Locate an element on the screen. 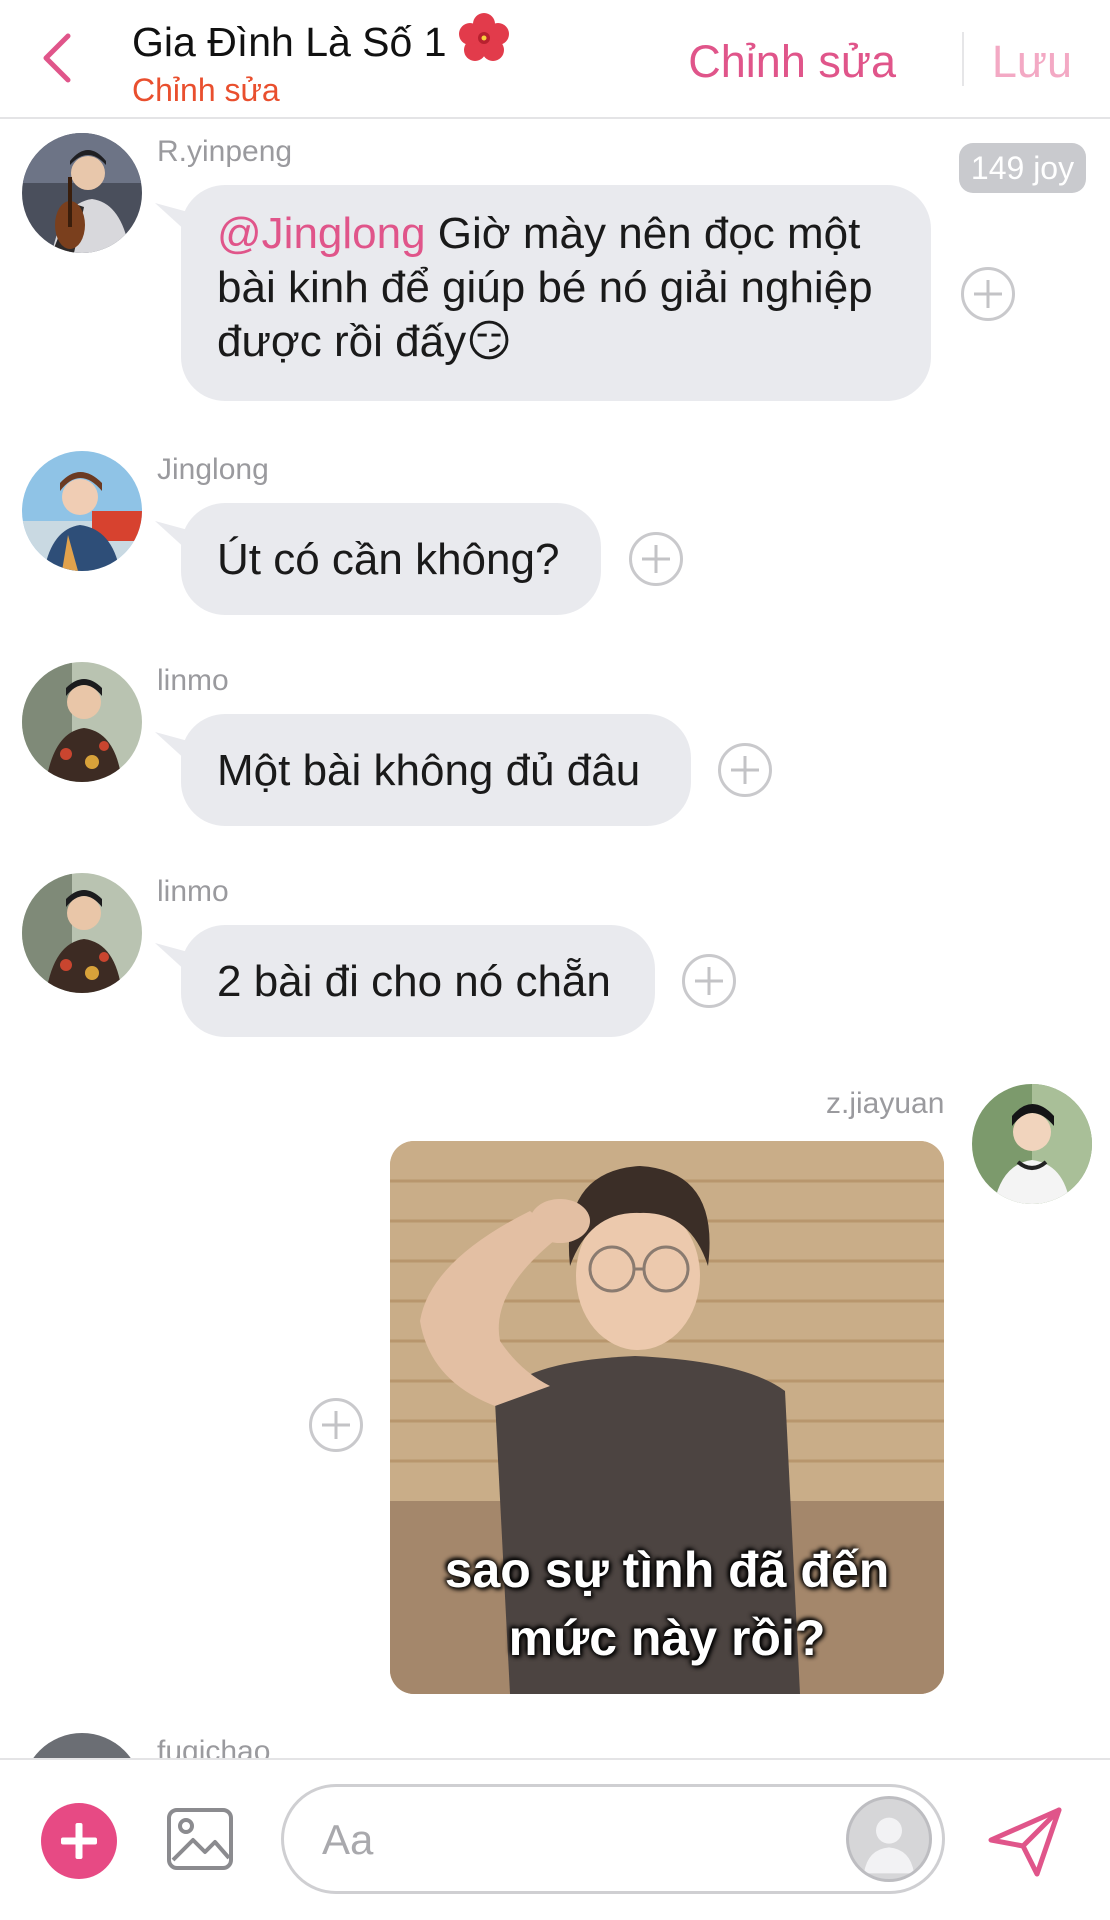 The image size is (1110, 1920). chat-title-text: Gia Đình Là Số 1 is located at coordinates (289, 42).